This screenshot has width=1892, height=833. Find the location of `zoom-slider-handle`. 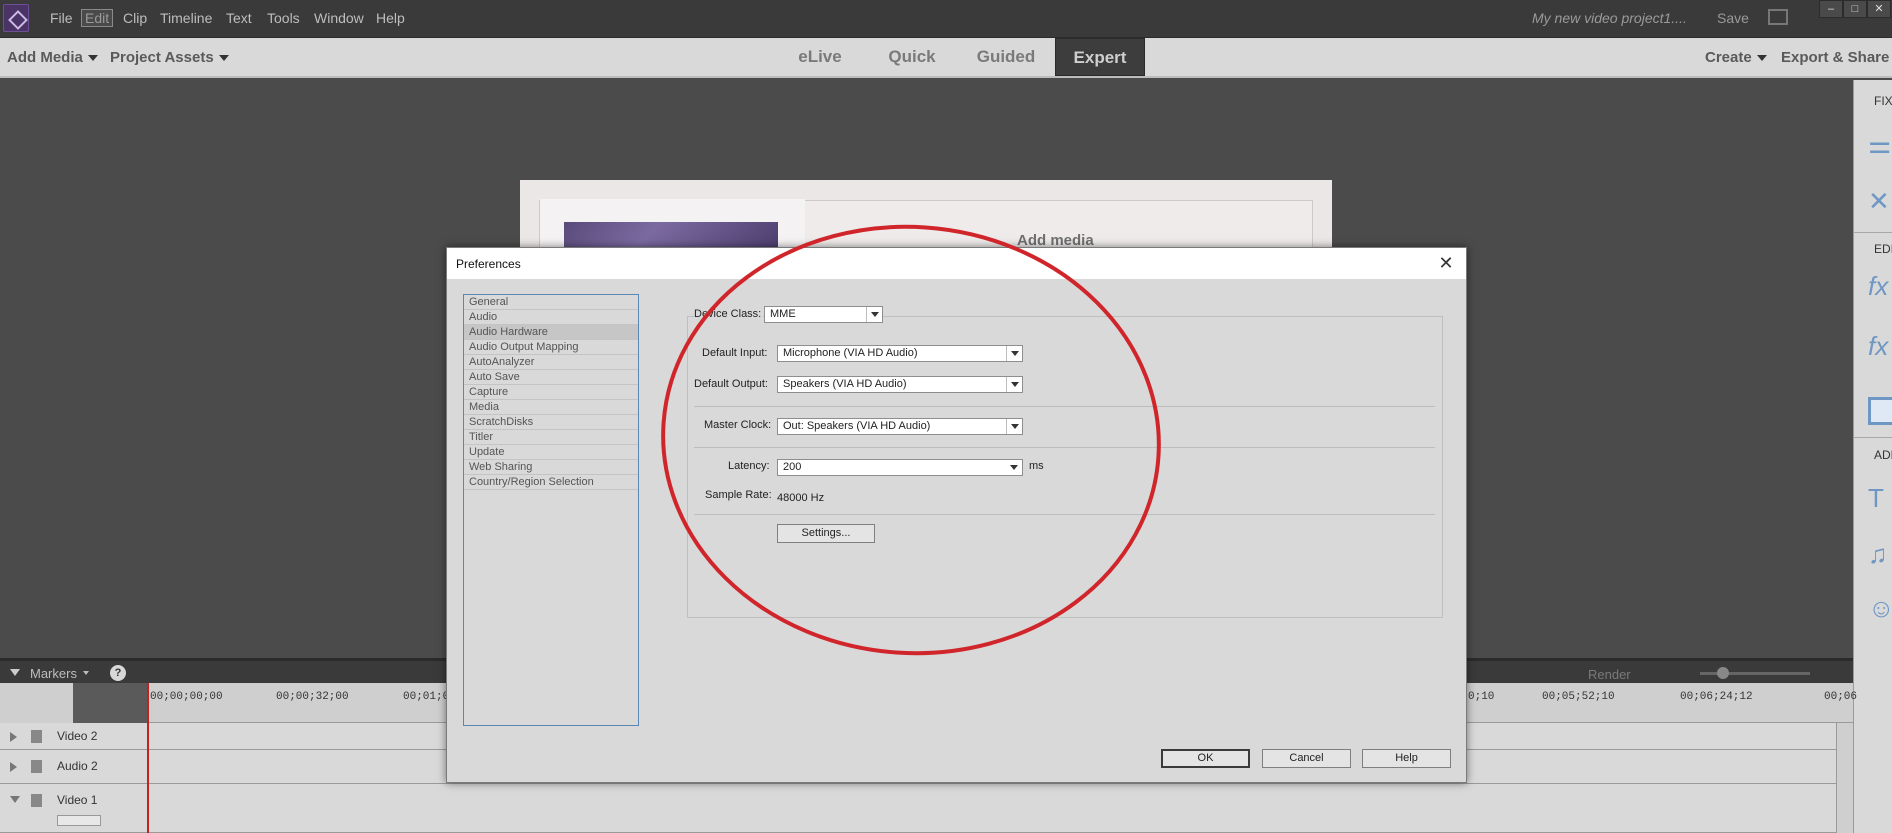

zoom-slider-handle is located at coordinates (1723, 673).